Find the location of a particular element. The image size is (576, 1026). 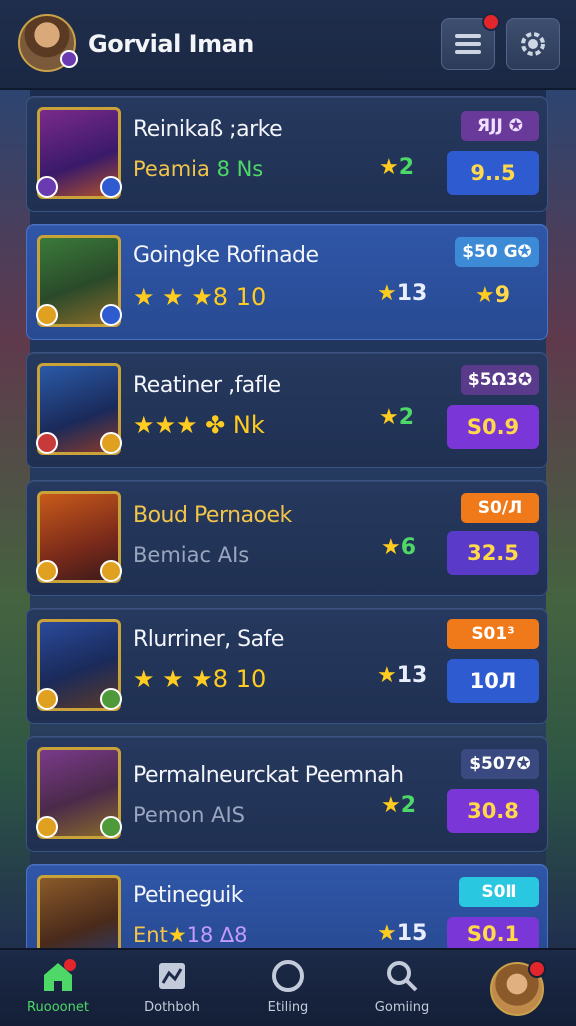

hero-name: Goingke Rofinade is located at coordinates (226, 255).